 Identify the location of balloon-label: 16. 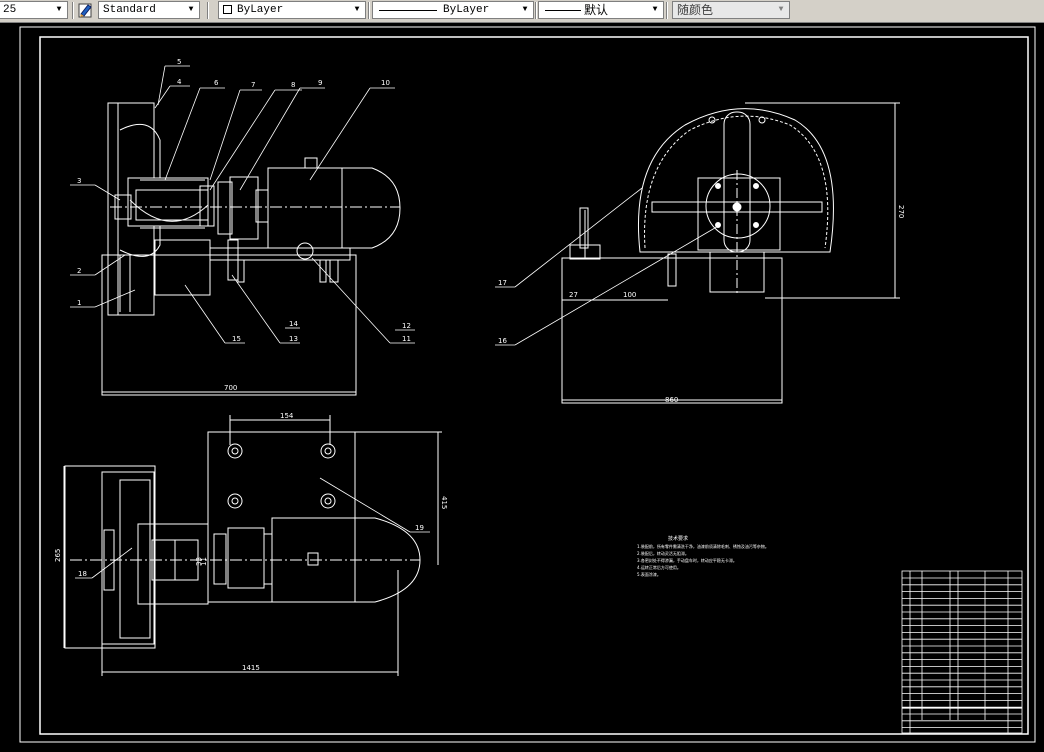
(502, 341).